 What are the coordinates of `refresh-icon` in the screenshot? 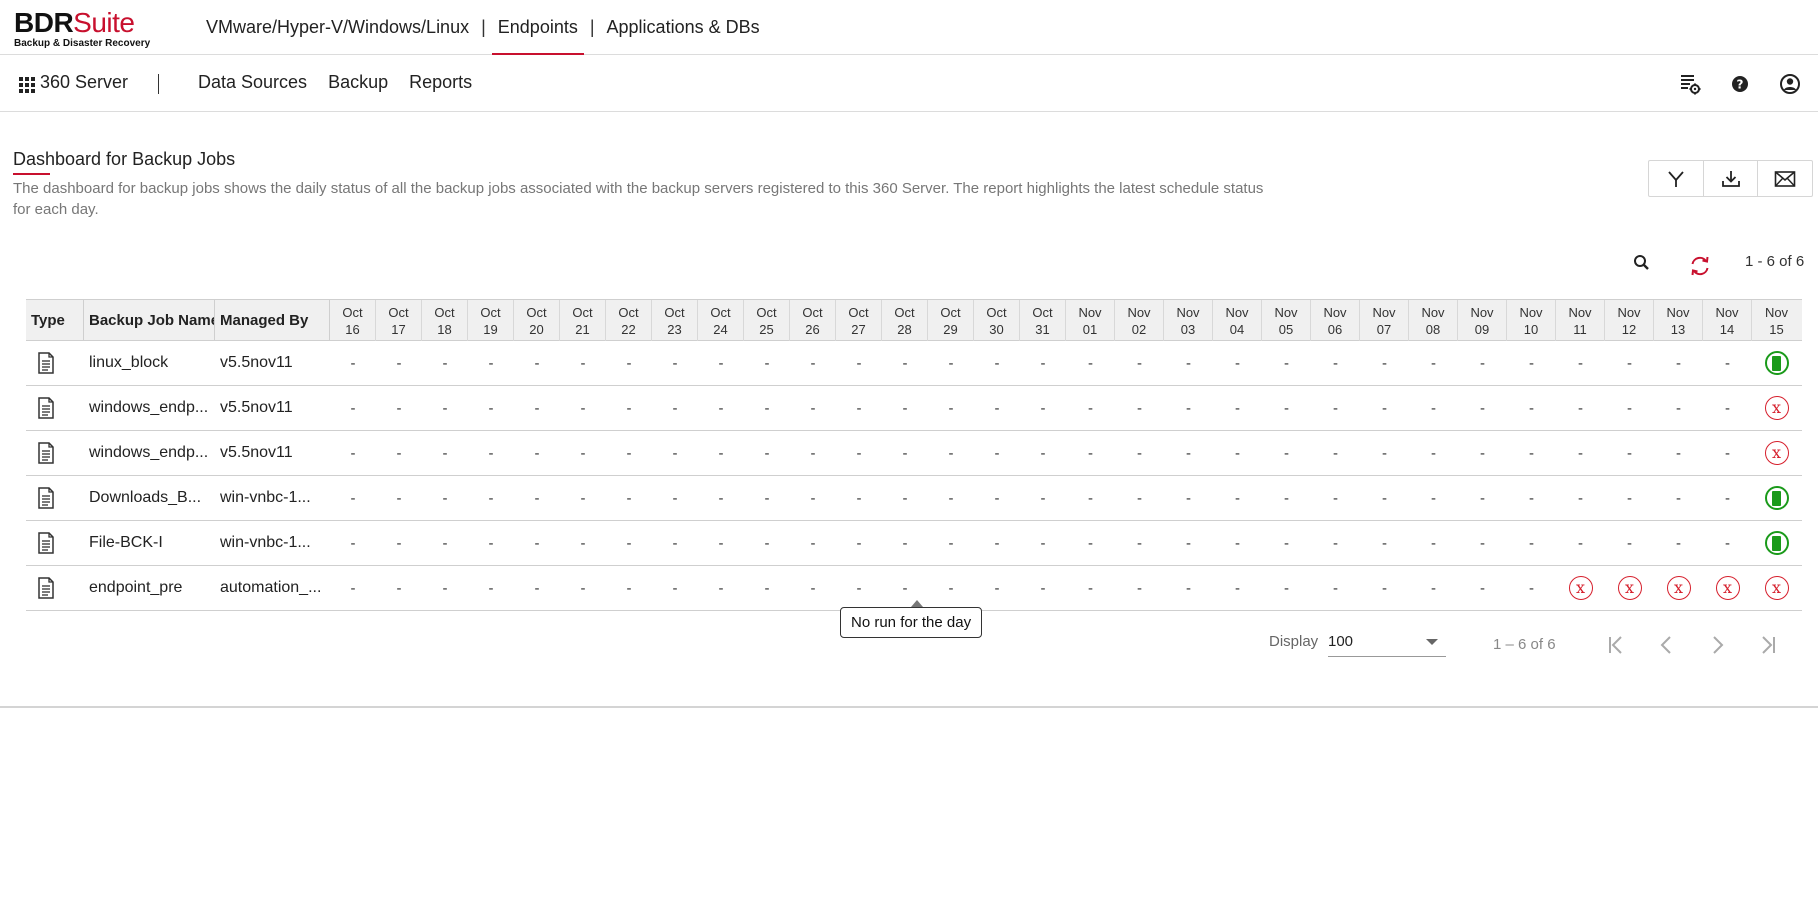 It's located at (1700, 266).